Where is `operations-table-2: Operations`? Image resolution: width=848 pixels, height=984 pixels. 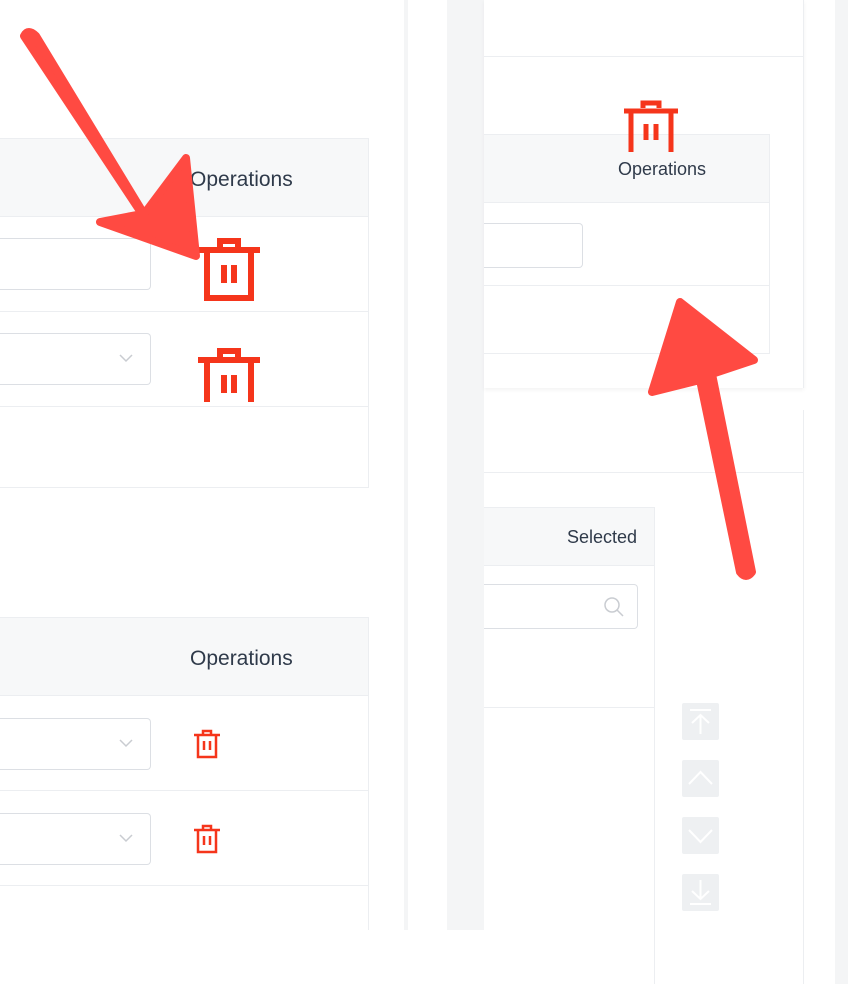
operations-table-2: Operations is located at coordinates (184, 774).